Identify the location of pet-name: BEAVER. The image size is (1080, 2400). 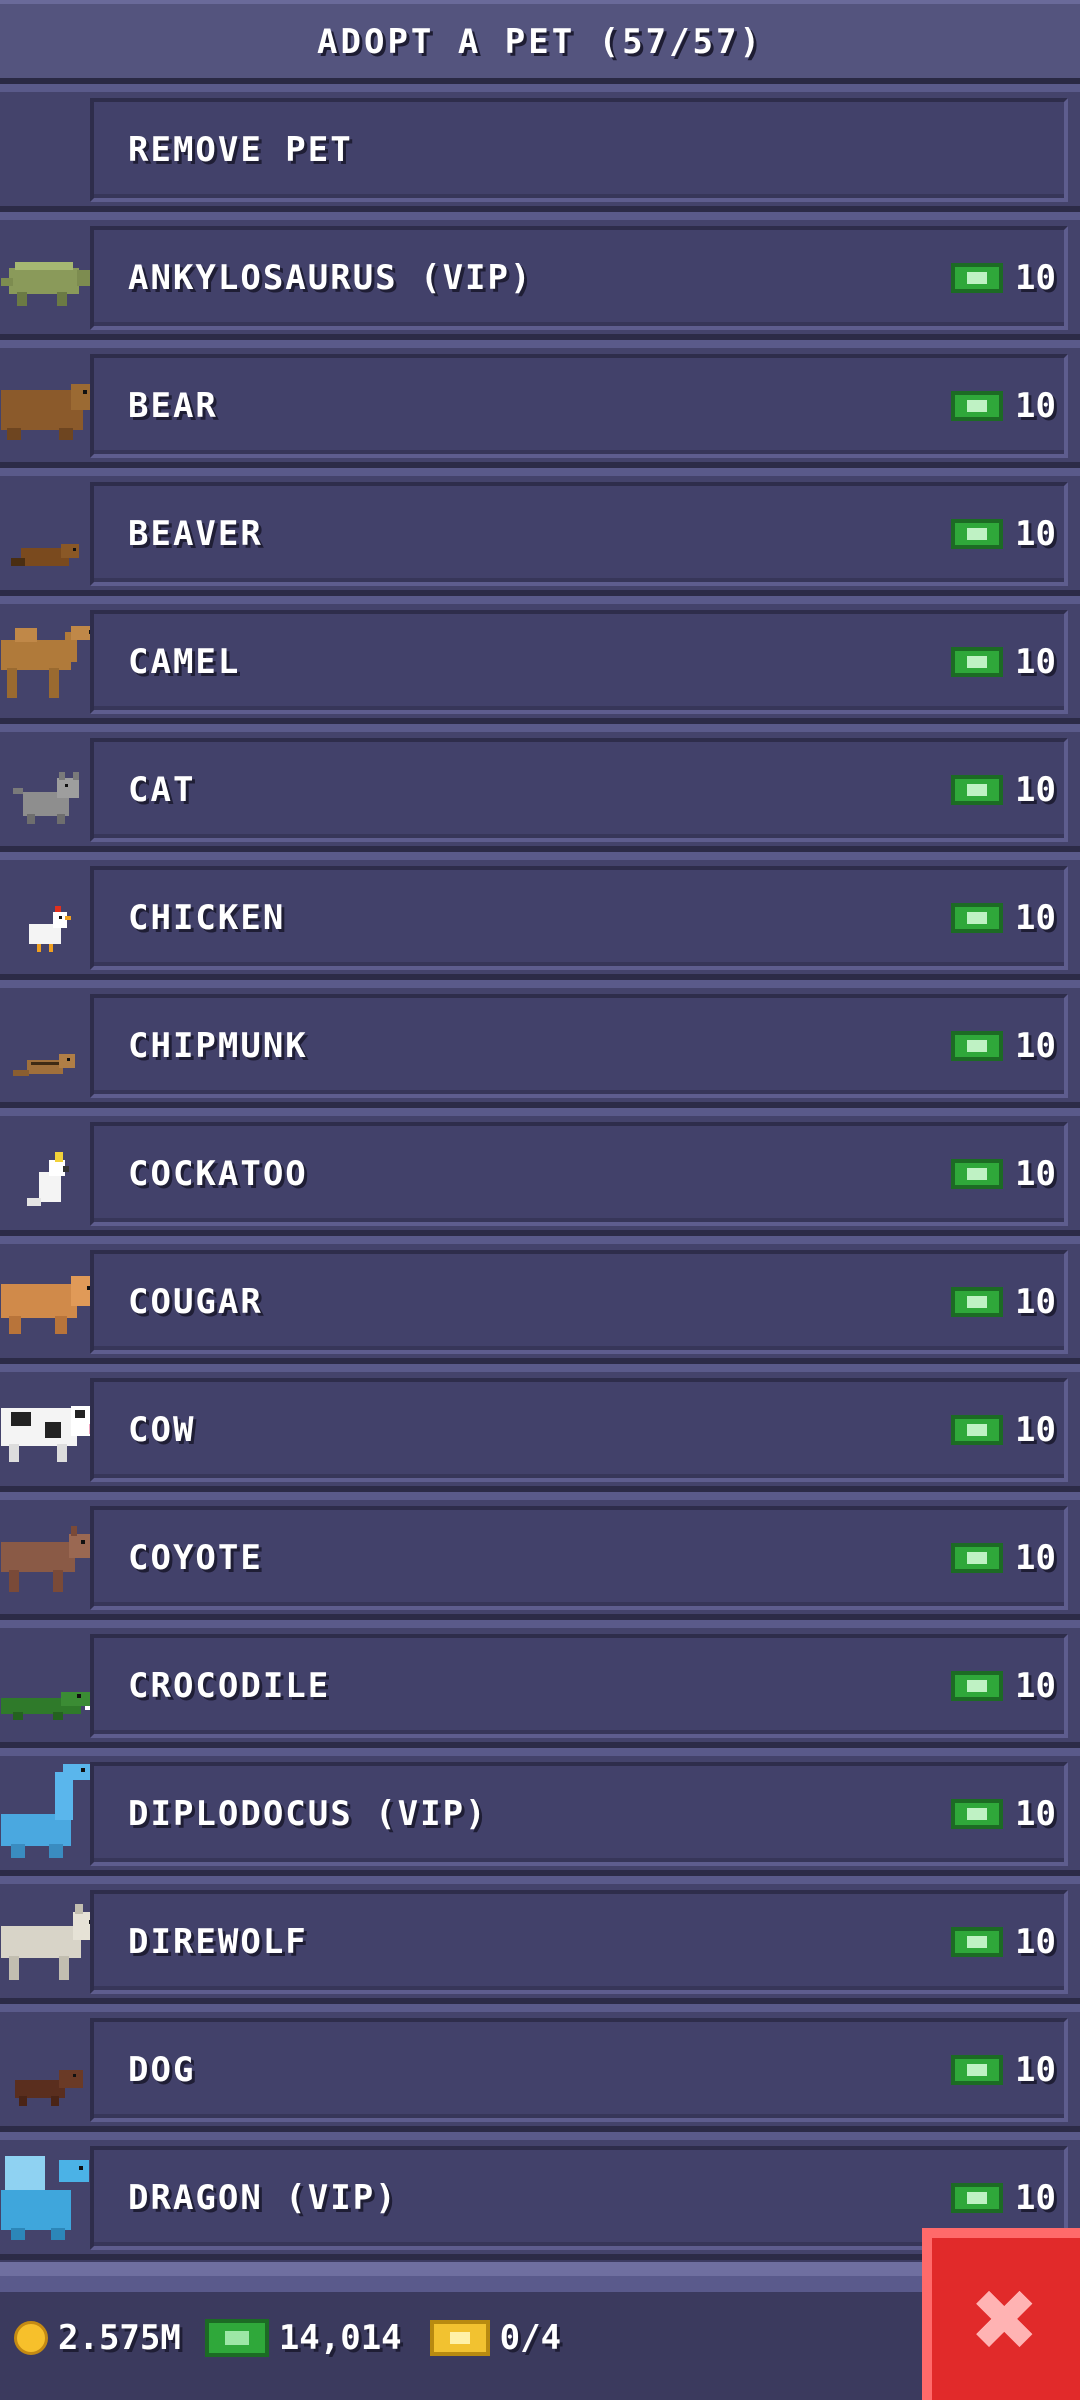
(195, 534).